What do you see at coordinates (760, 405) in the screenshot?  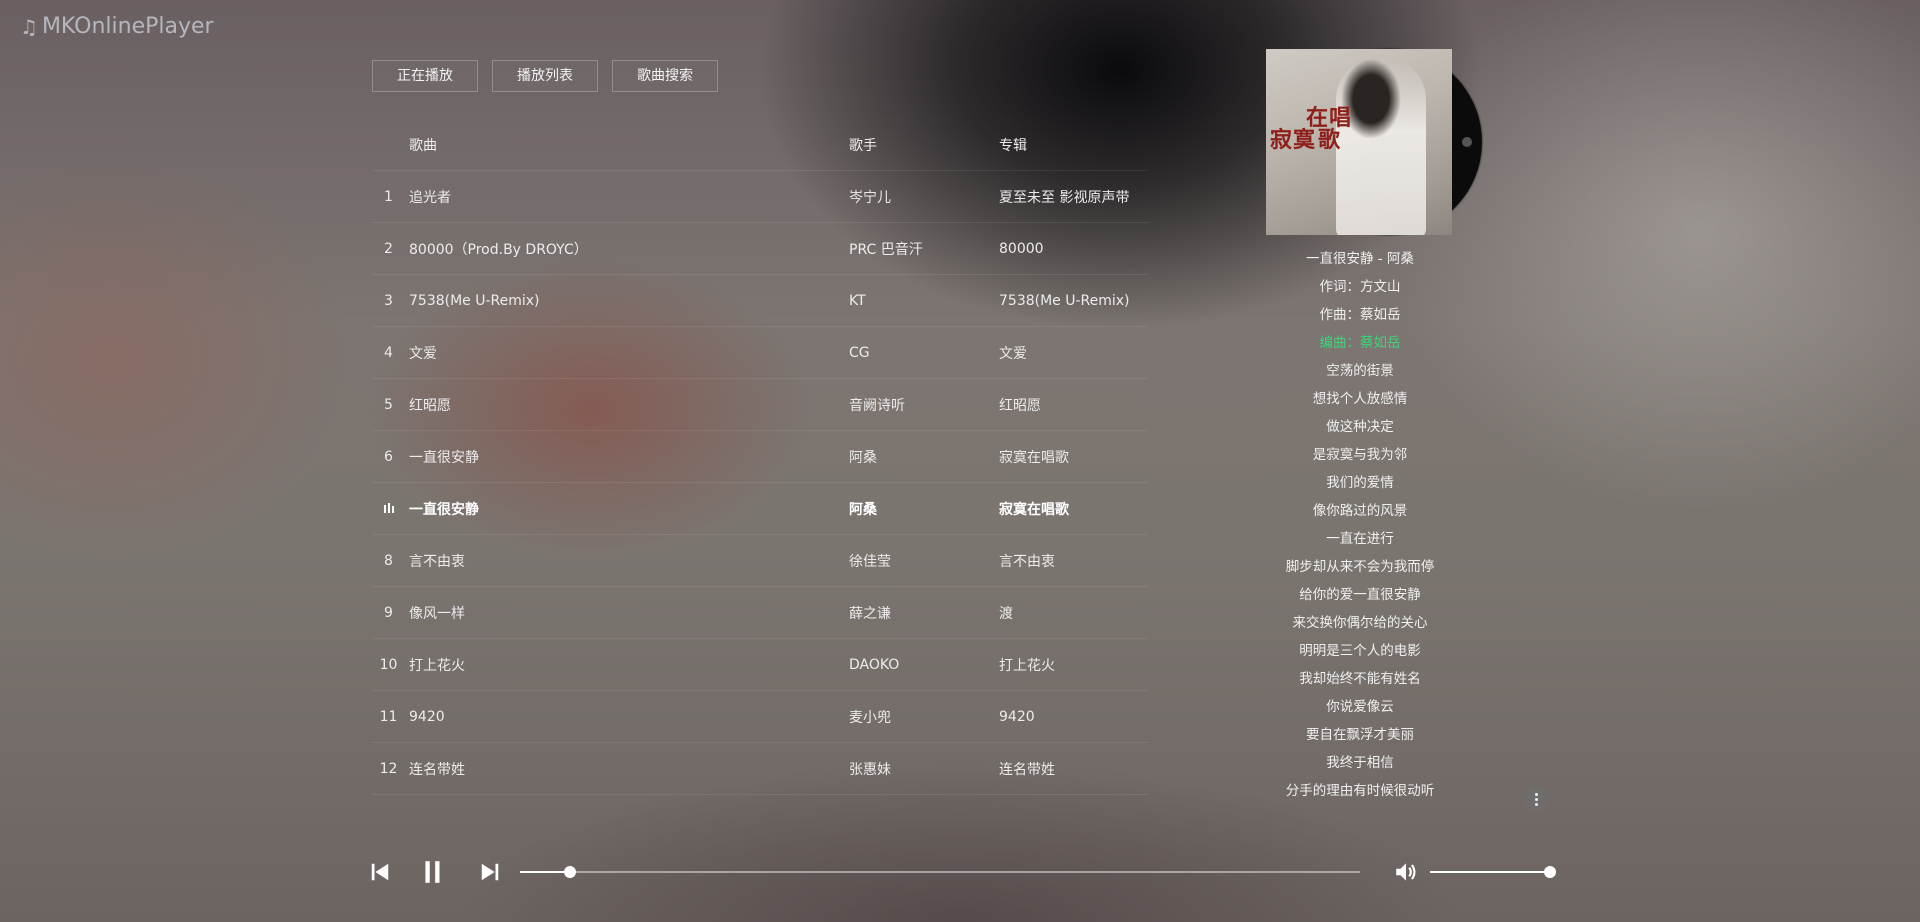 I see `song-row: 5 红昭愿 音阙诗听 红昭愿` at bounding box center [760, 405].